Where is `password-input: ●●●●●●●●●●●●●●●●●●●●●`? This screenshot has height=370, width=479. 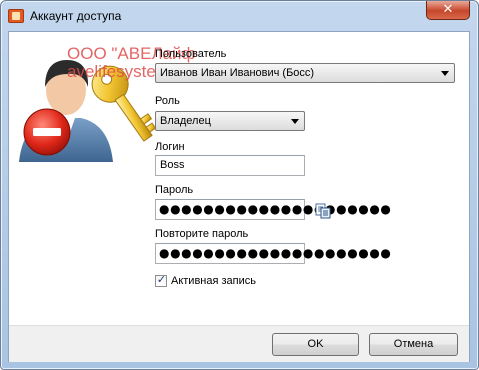 password-input: ●●●●●●●●●●●●●●●●●●●●● is located at coordinates (273, 209).